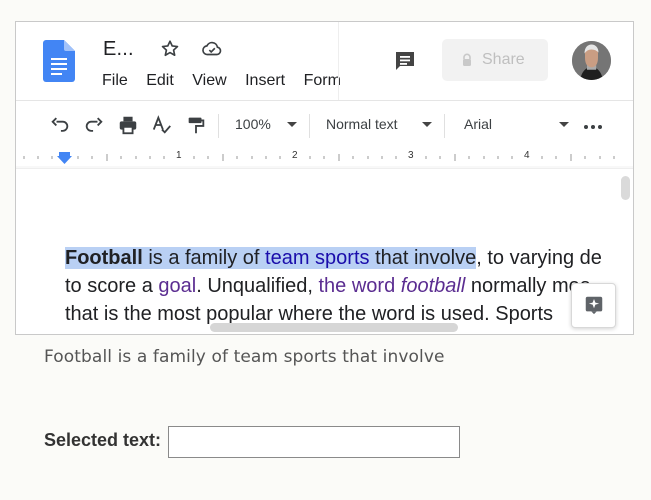  What do you see at coordinates (593, 127) in the screenshot?
I see `more-horizontal-icon` at bounding box center [593, 127].